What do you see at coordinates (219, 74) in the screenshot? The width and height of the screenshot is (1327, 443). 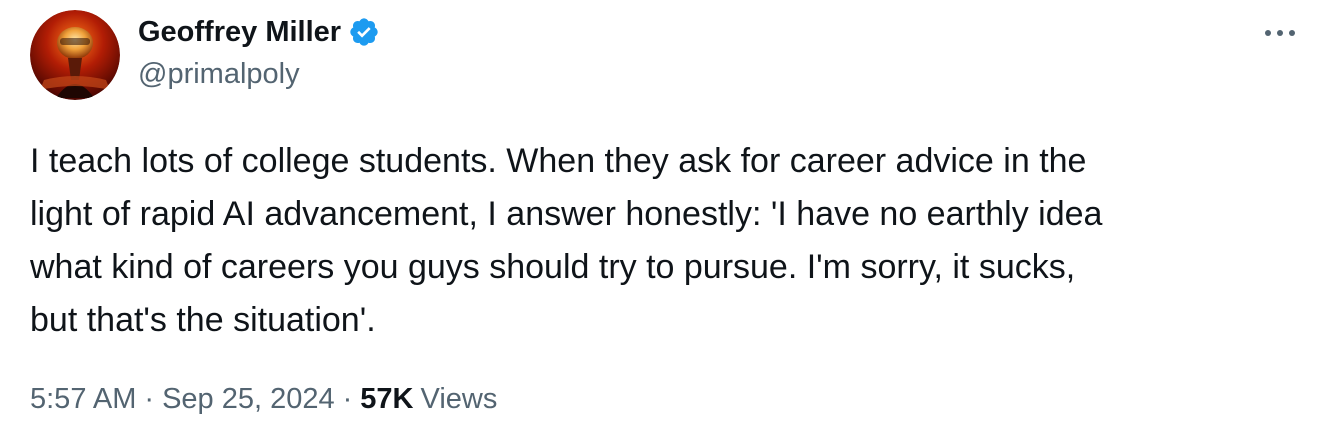 I see `author-handle: @primalpoly` at bounding box center [219, 74].